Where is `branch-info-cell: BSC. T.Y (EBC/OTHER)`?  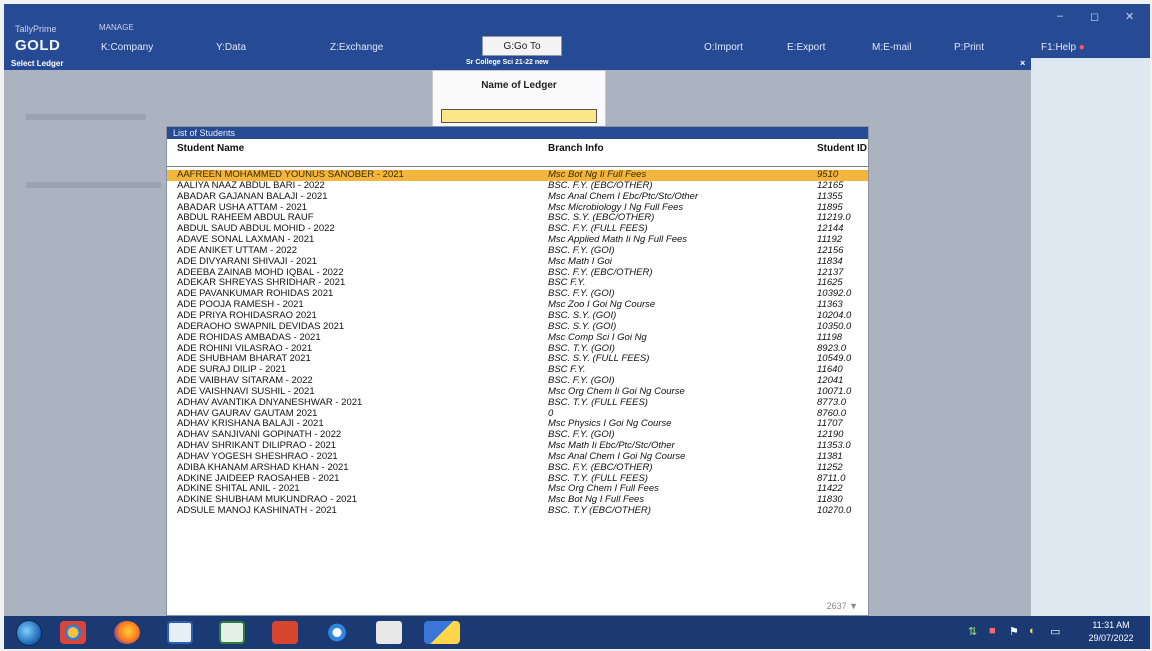
branch-info-cell: BSC. T.Y (EBC/OTHER) is located at coordinates (599, 511).